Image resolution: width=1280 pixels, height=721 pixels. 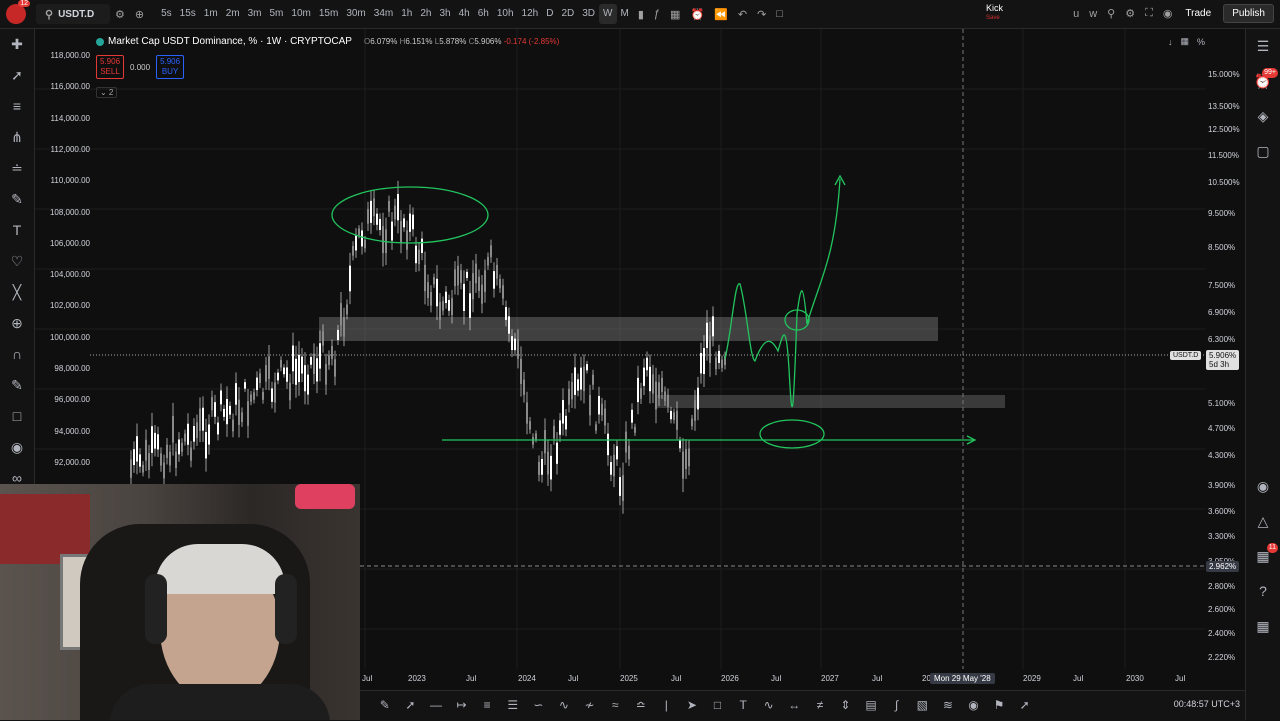 I want to click on interval-34m: 34m, so click(x=383, y=14).